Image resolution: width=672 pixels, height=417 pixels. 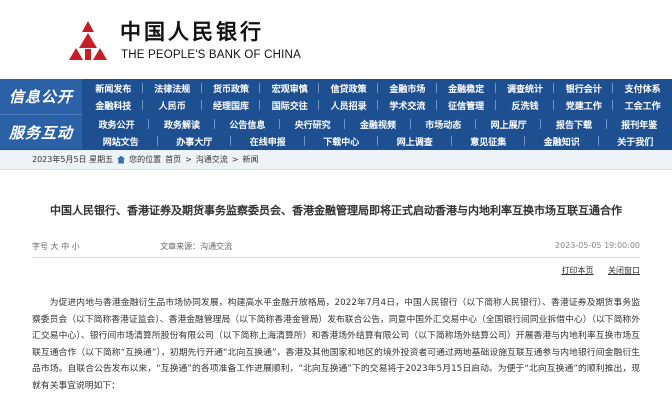 What do you see at coordinates (121, 141) in the screenshot?
I see `nav-link: 网站文告` at bounding box center [121, 141].